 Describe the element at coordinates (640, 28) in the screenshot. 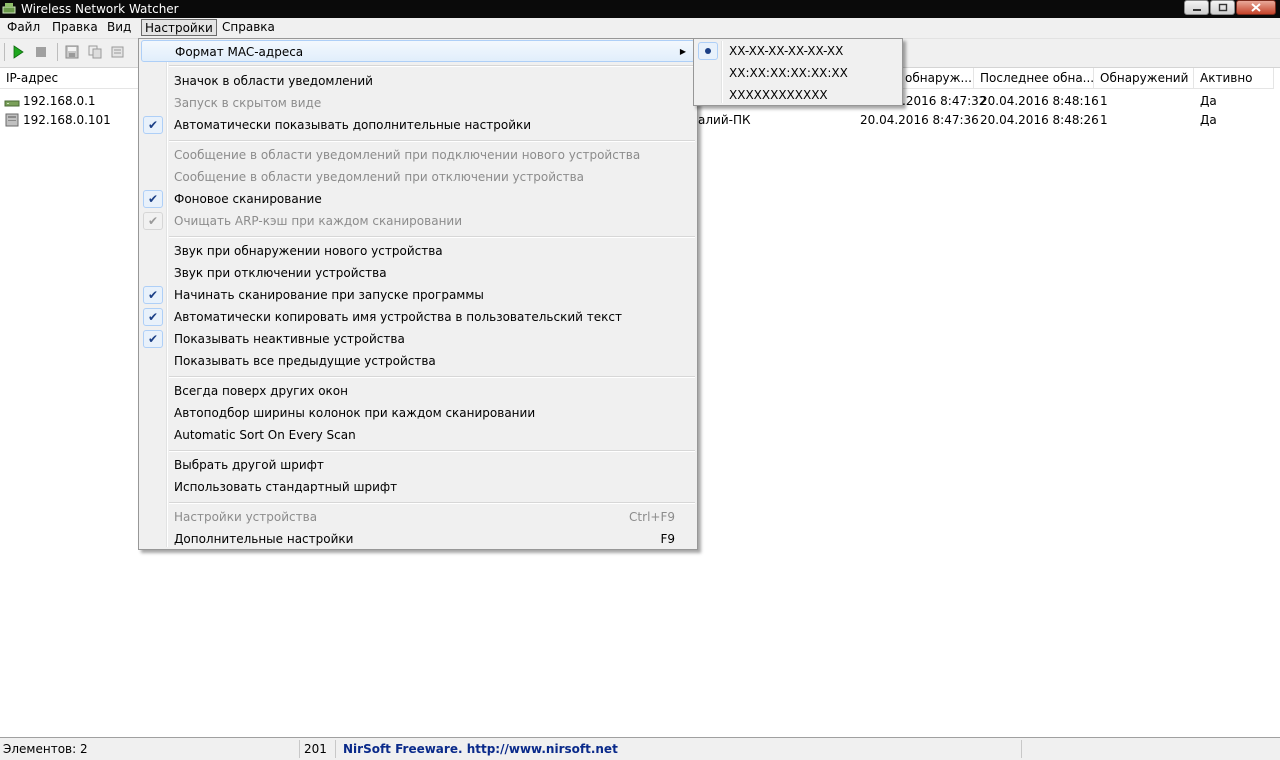

I see `menu-bar: Файл Правка Вид Настройки Справка` at that location.